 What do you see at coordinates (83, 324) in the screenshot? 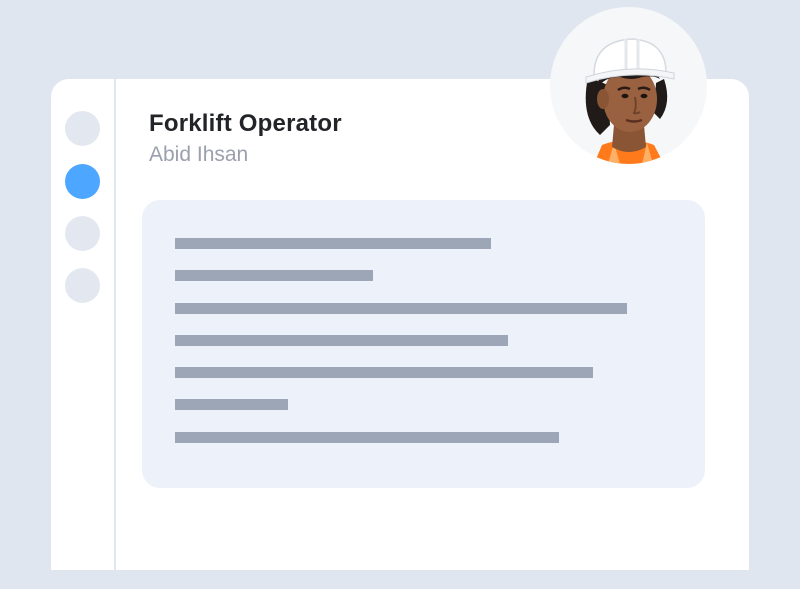
I see `sidebar` at bounding box center [83, 324].